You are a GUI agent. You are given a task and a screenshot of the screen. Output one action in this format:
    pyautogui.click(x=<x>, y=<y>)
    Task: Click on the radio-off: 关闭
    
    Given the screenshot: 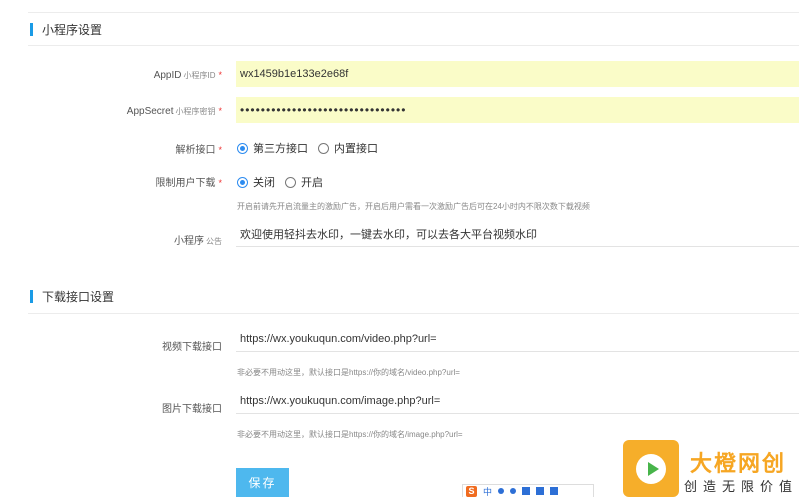 What is the action you would take?
    pyautogui.click(x=256, y=182)
    